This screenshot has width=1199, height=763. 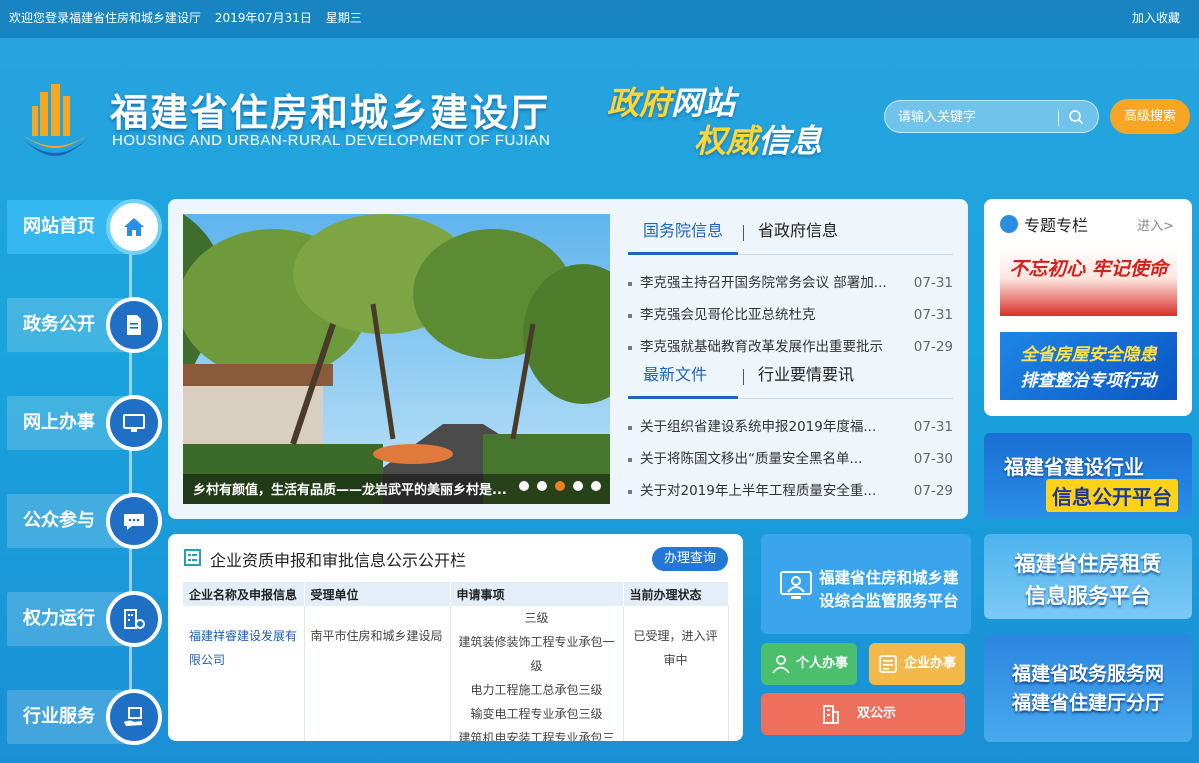 I want to click on personal-service-button: 个人办事, so click(x=809, y=664).